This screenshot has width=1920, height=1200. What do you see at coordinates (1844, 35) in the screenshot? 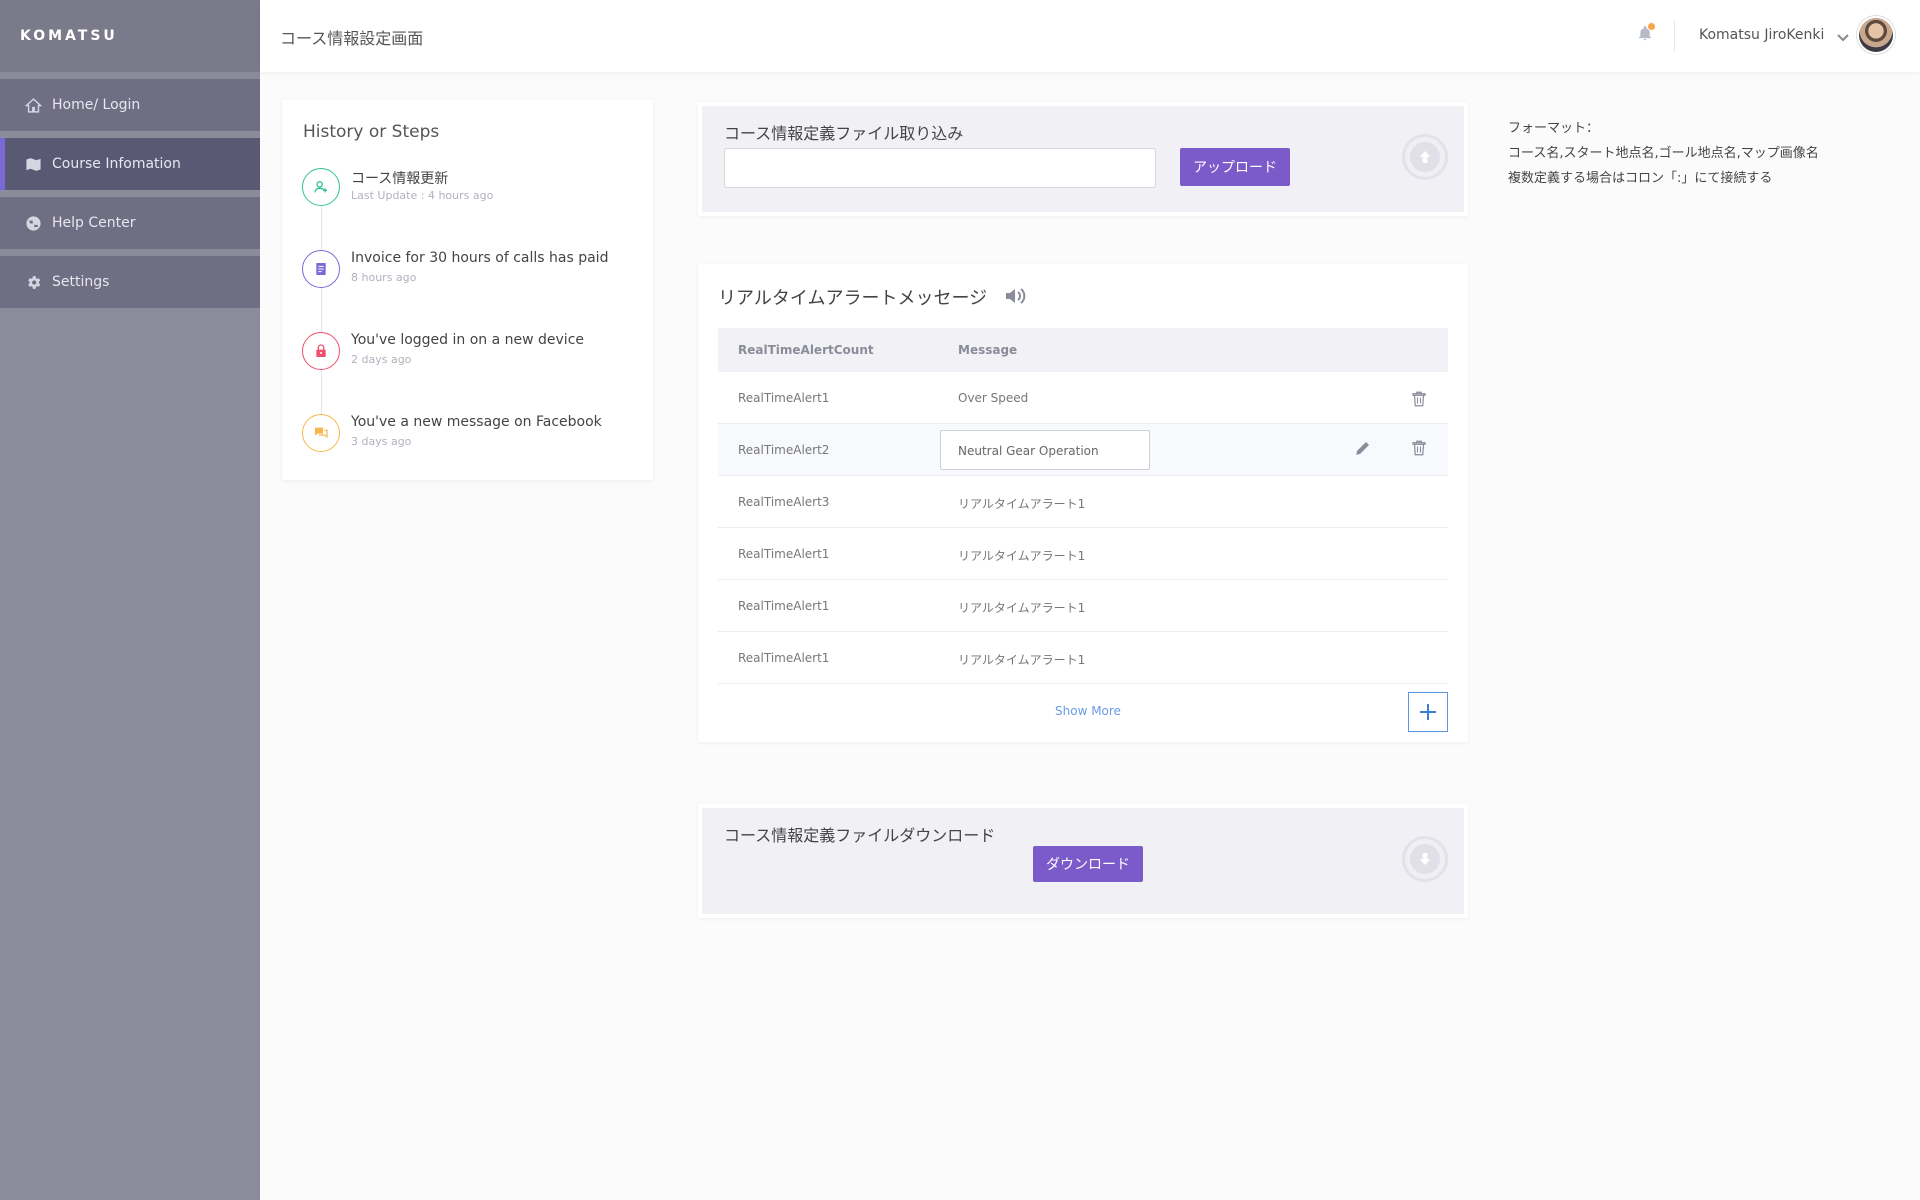
I see `chevron-down-icon` at bounding box center [1844, 35].